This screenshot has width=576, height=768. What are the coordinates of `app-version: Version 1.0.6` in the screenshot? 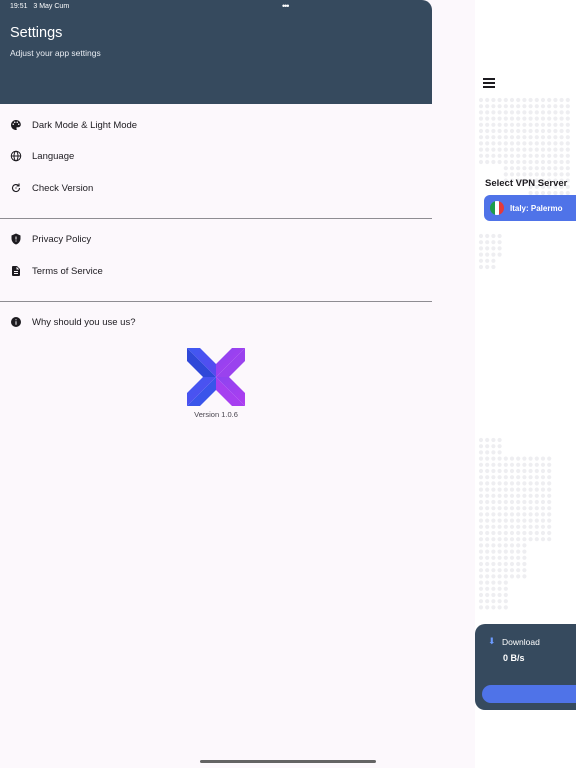 It's located at (216, 414).